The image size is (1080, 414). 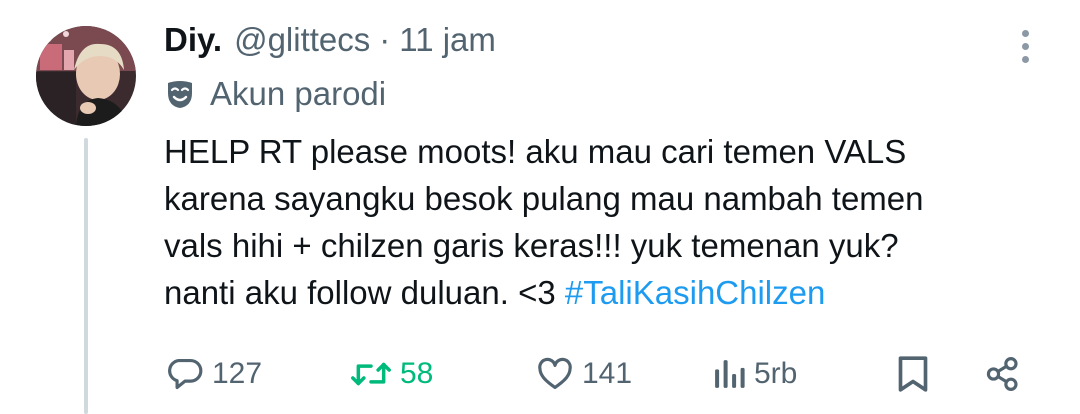 I want to click on bookmark-button, so click(x=913, y=374).